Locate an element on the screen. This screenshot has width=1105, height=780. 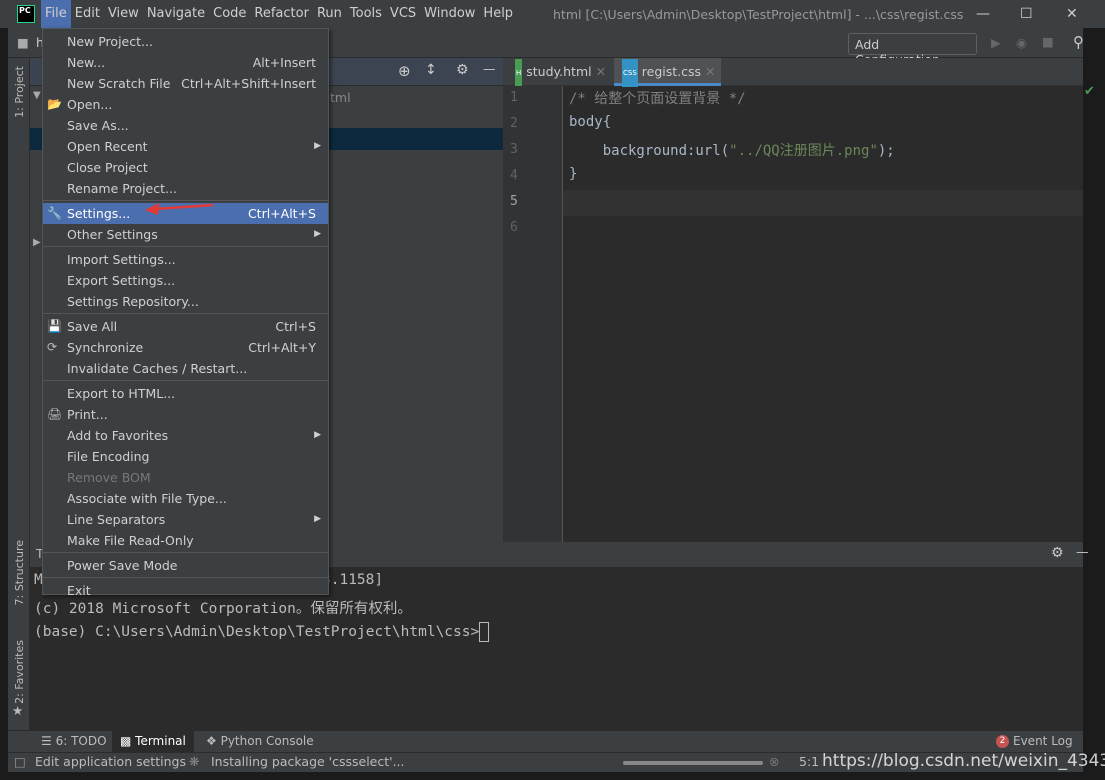
minimize-button: — is located at coordinates (983, 14).